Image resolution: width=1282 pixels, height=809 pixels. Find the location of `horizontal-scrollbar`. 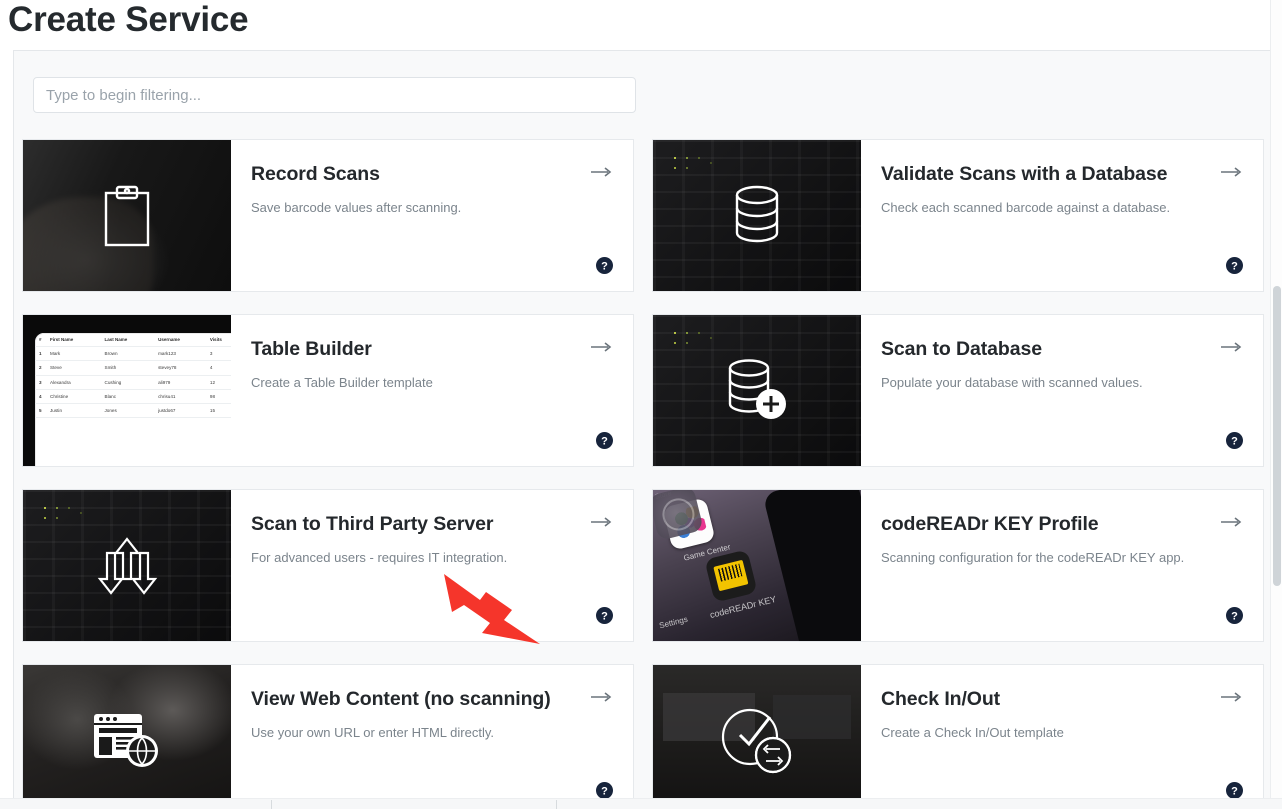

horizontal-scrollbar is located at coordinates (641, 803).